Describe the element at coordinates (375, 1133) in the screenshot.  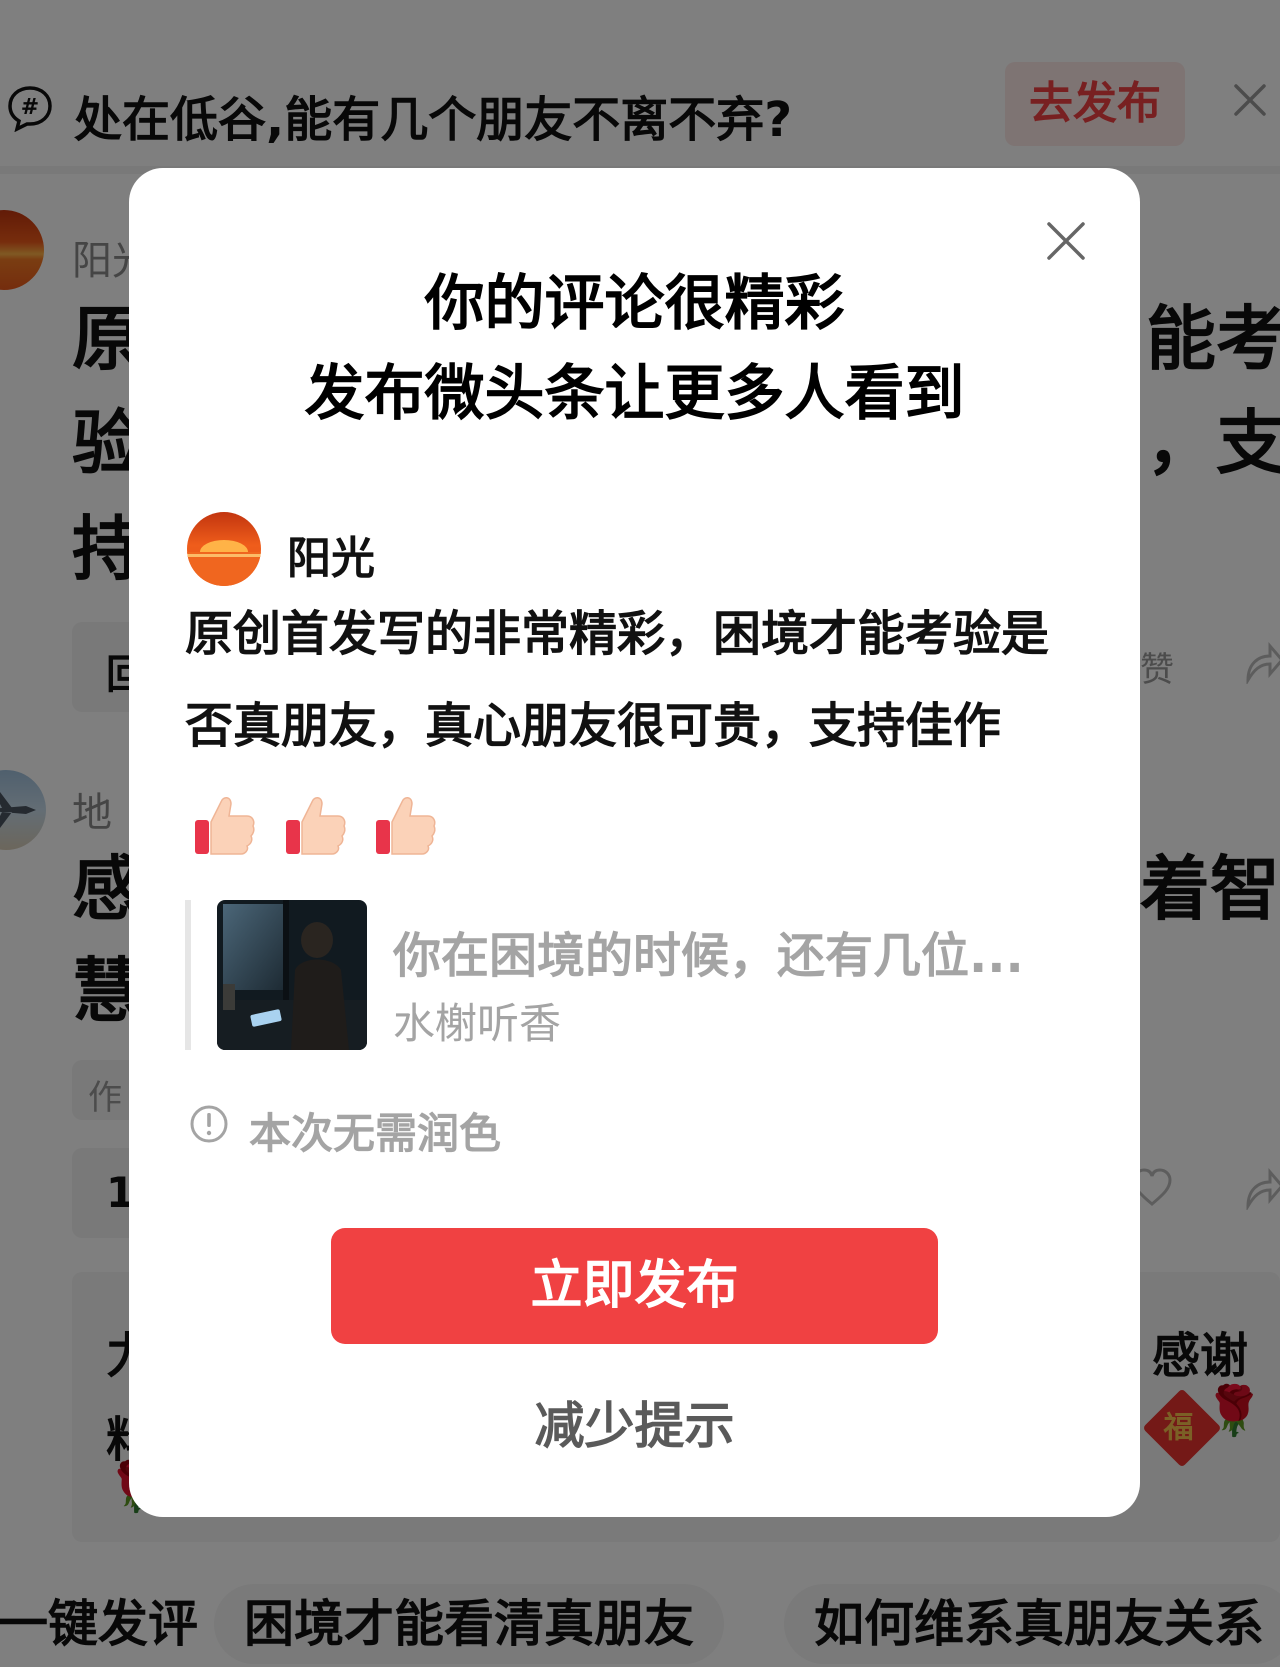
I see `polish-notice-text: 本次无需润色` at that location.